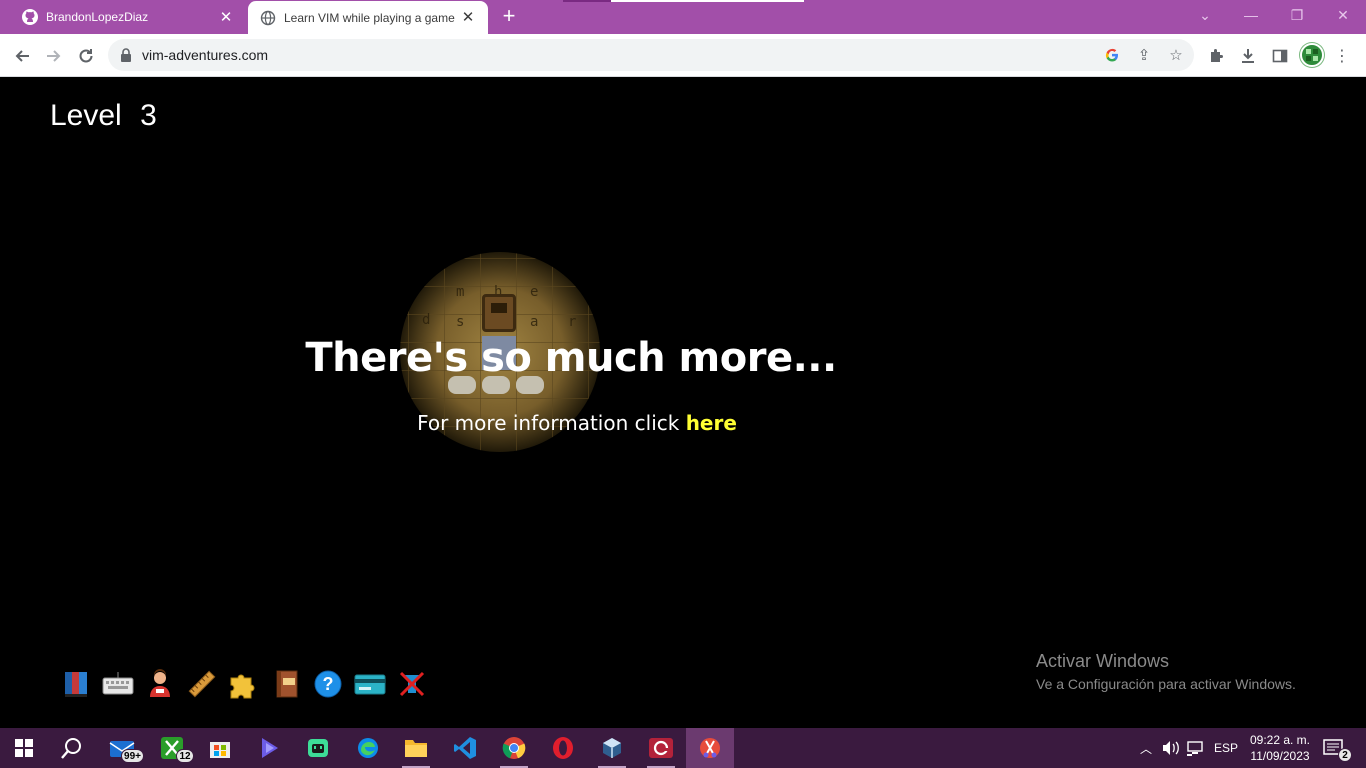 The width and height of the screenshot is (1366, 768). What do you see at coordinates (318, 748) in the screenshot?
I see `app-icon-teal` at bounding box center [318, 748].